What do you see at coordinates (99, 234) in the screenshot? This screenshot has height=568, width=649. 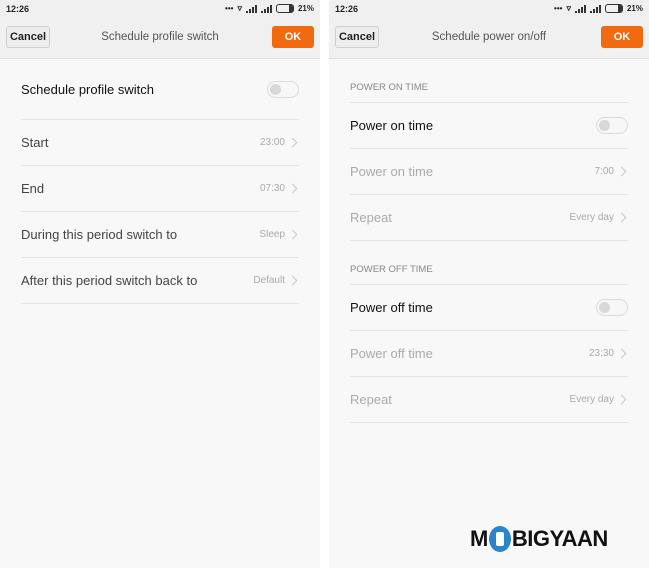 I see `row-label: During this period switch to` at bounding box center [99, 234].